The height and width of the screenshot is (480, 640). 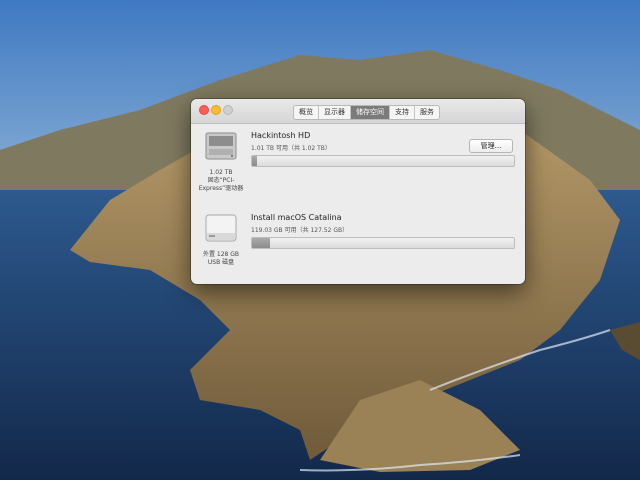 I want to click on tab-displays: 显示器, so click(x=335, y=112).